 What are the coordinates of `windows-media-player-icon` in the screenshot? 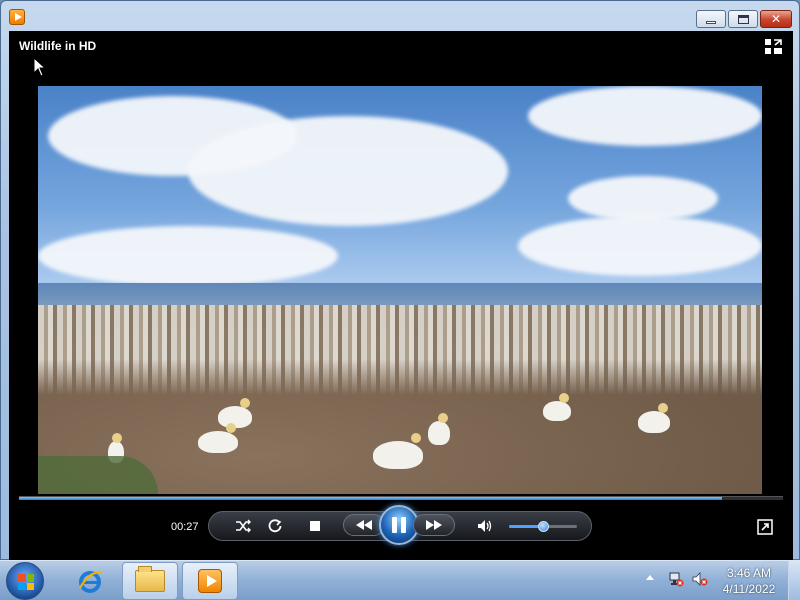 It's located at (210, 581).